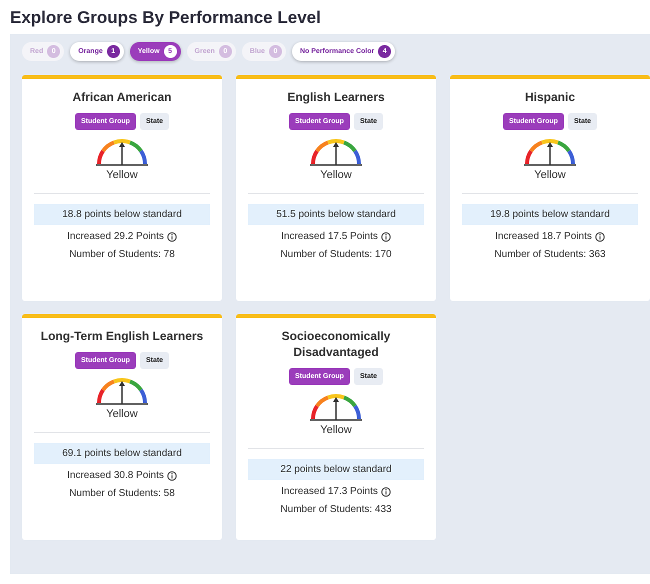 The image size is (650, 584). Describe the element at coordinates (336, 97) in the screenshot. I see `group-name: English Learners` at that location.